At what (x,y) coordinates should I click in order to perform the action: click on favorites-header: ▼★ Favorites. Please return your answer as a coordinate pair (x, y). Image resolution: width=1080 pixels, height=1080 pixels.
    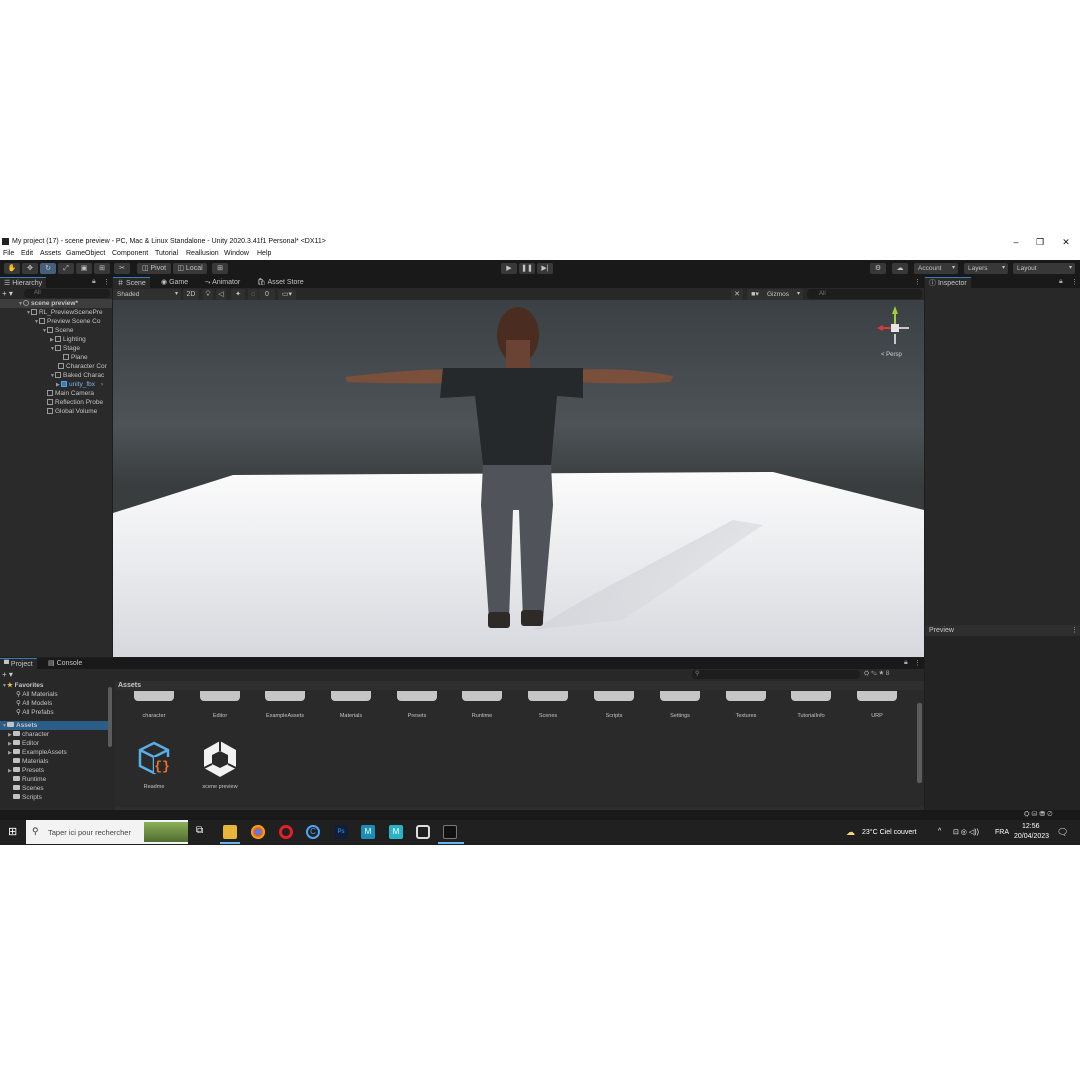
    Looking at the image, I should click on (23, 685).